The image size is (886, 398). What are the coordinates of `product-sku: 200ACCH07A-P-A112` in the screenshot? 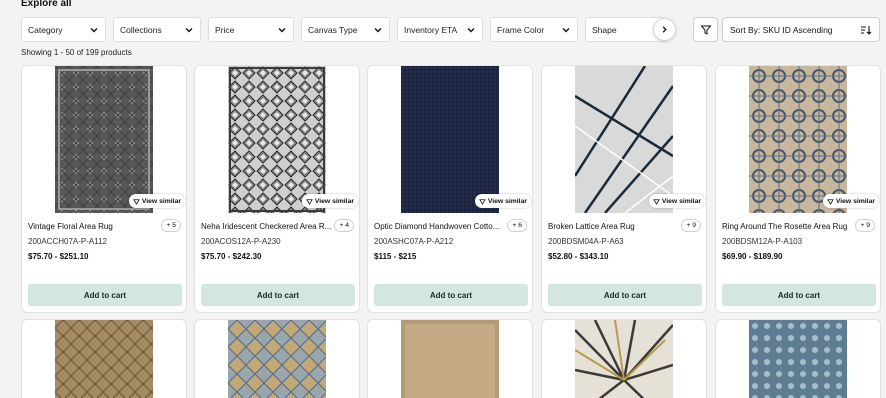 It's located at (68, 241).